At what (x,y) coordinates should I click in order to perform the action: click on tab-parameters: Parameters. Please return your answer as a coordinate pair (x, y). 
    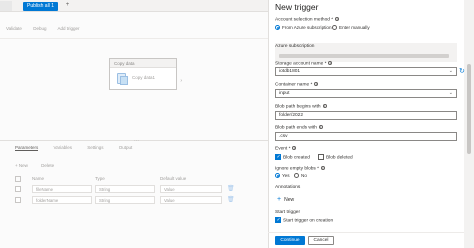
    Looking at the image, I should click on (27, 148).